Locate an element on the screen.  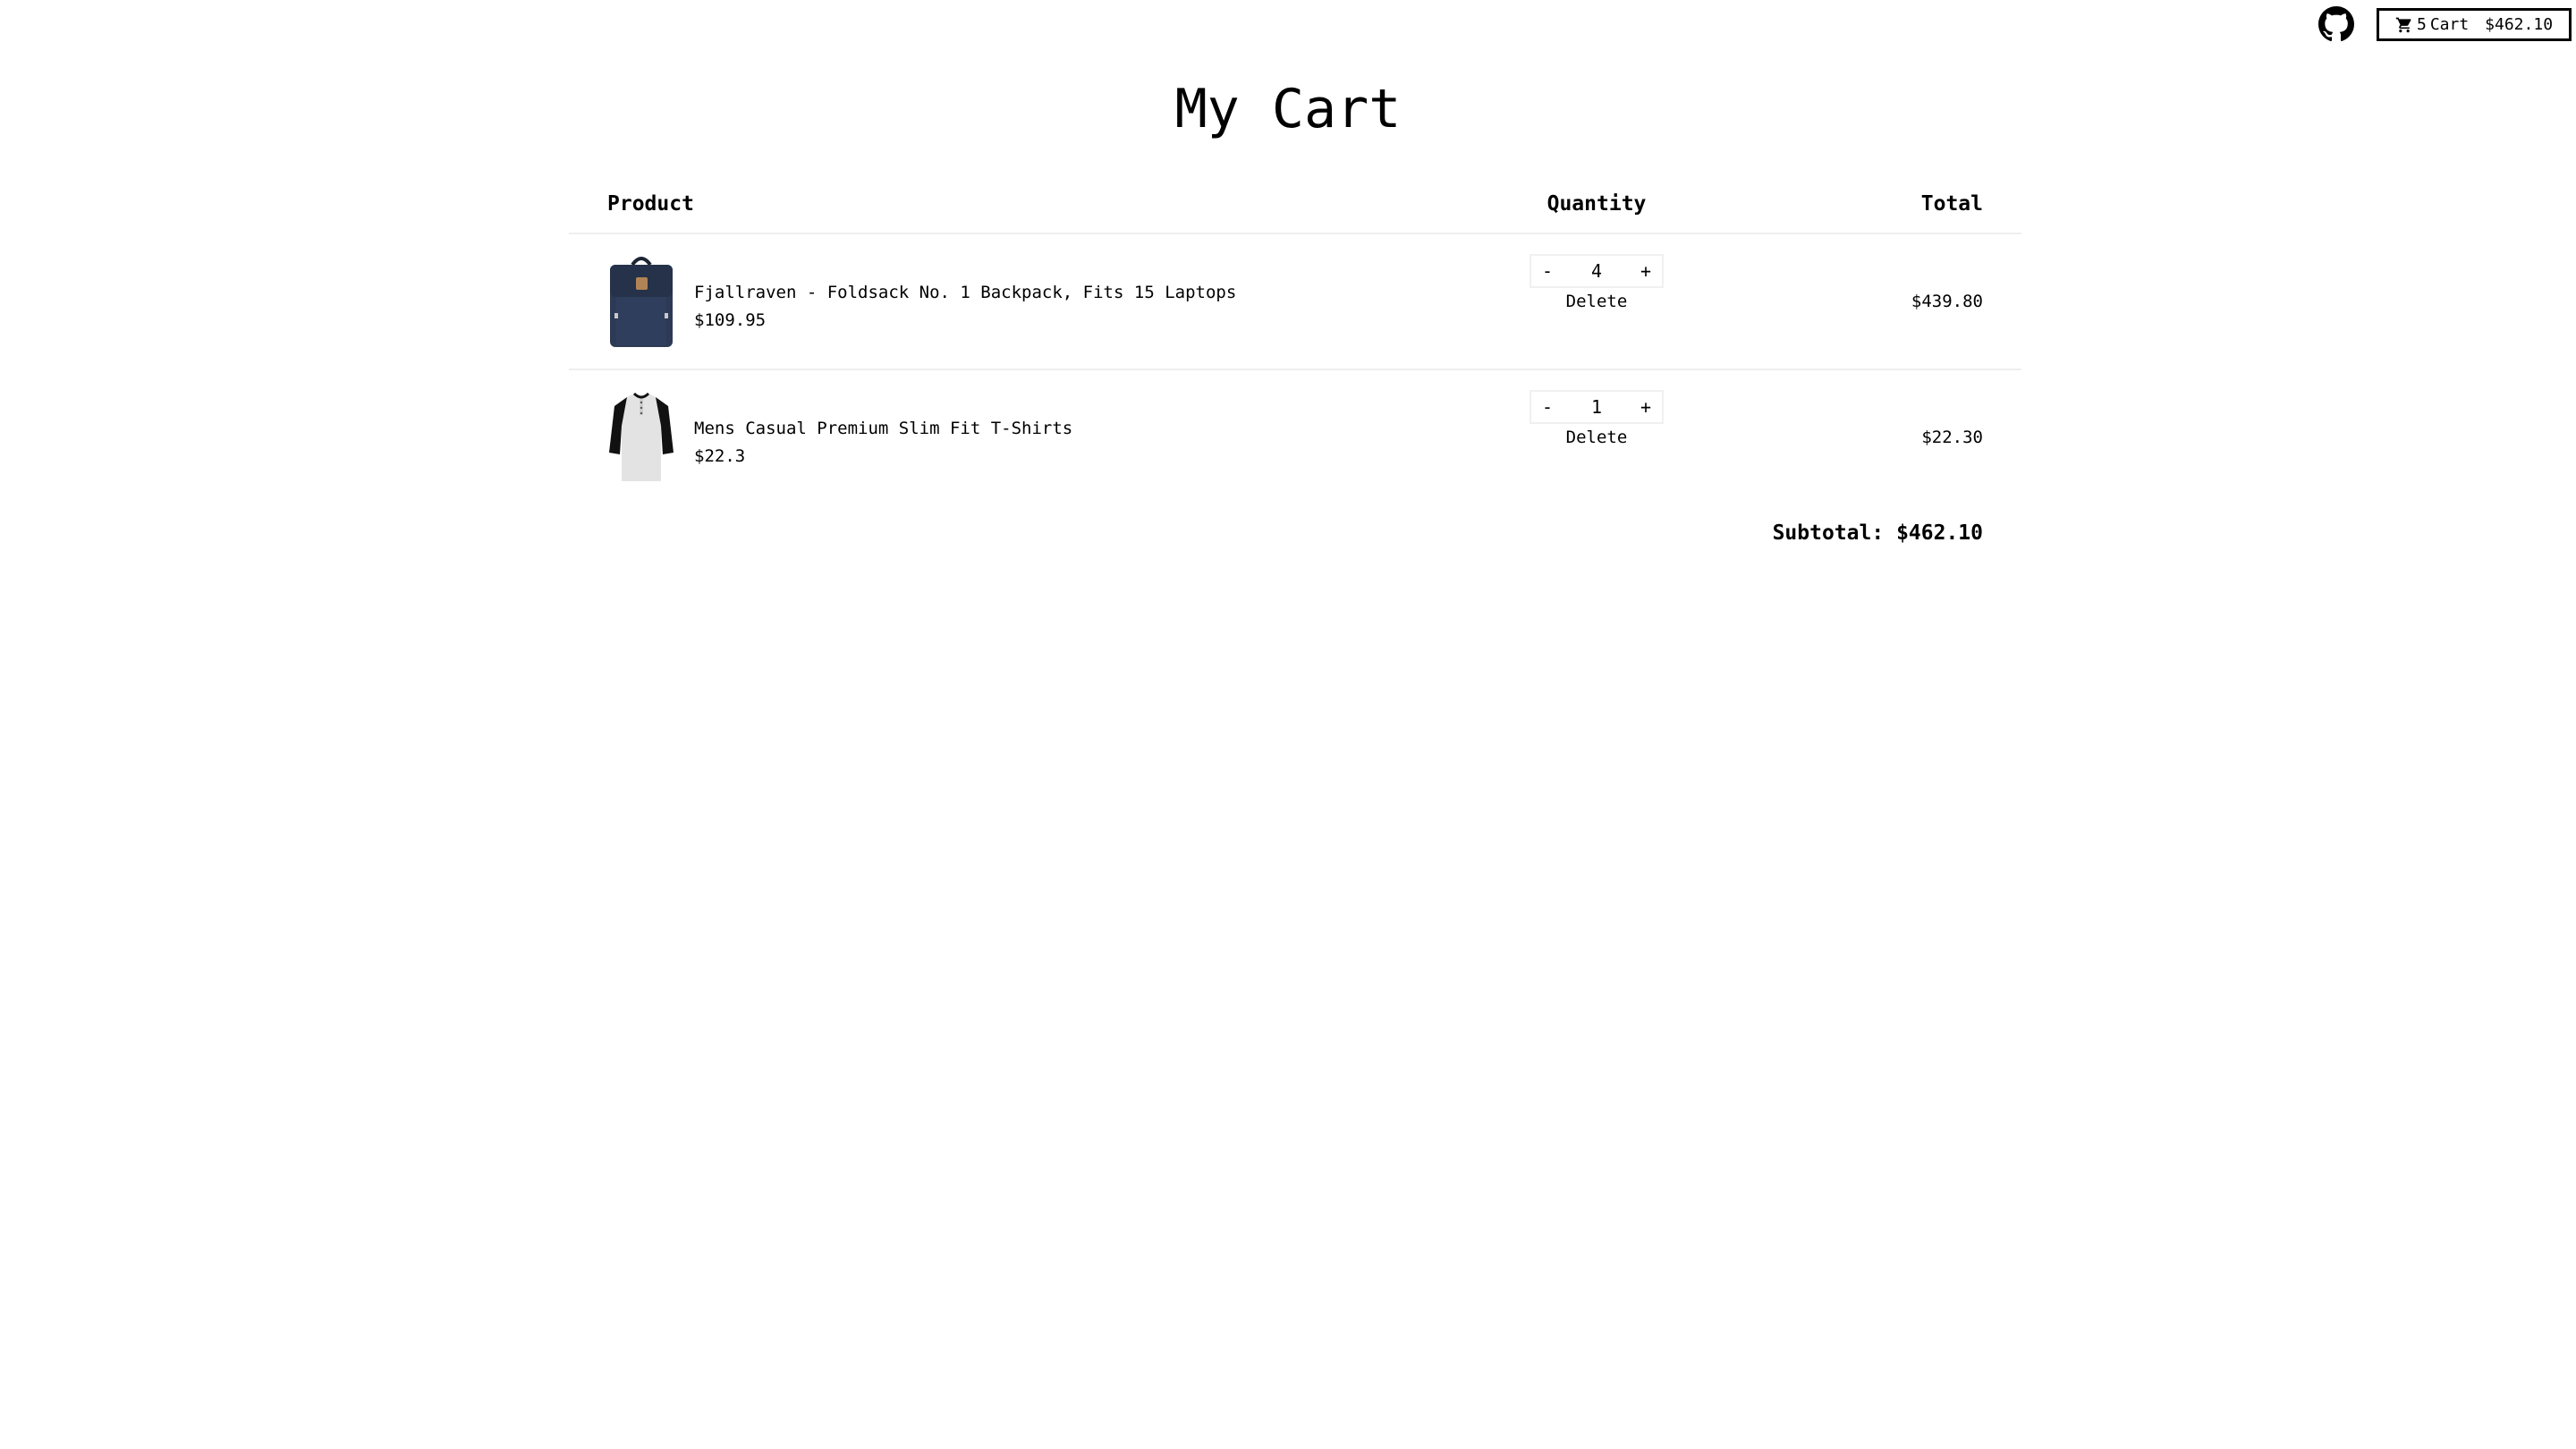
github-icon is located at coordinates (2336, 24).